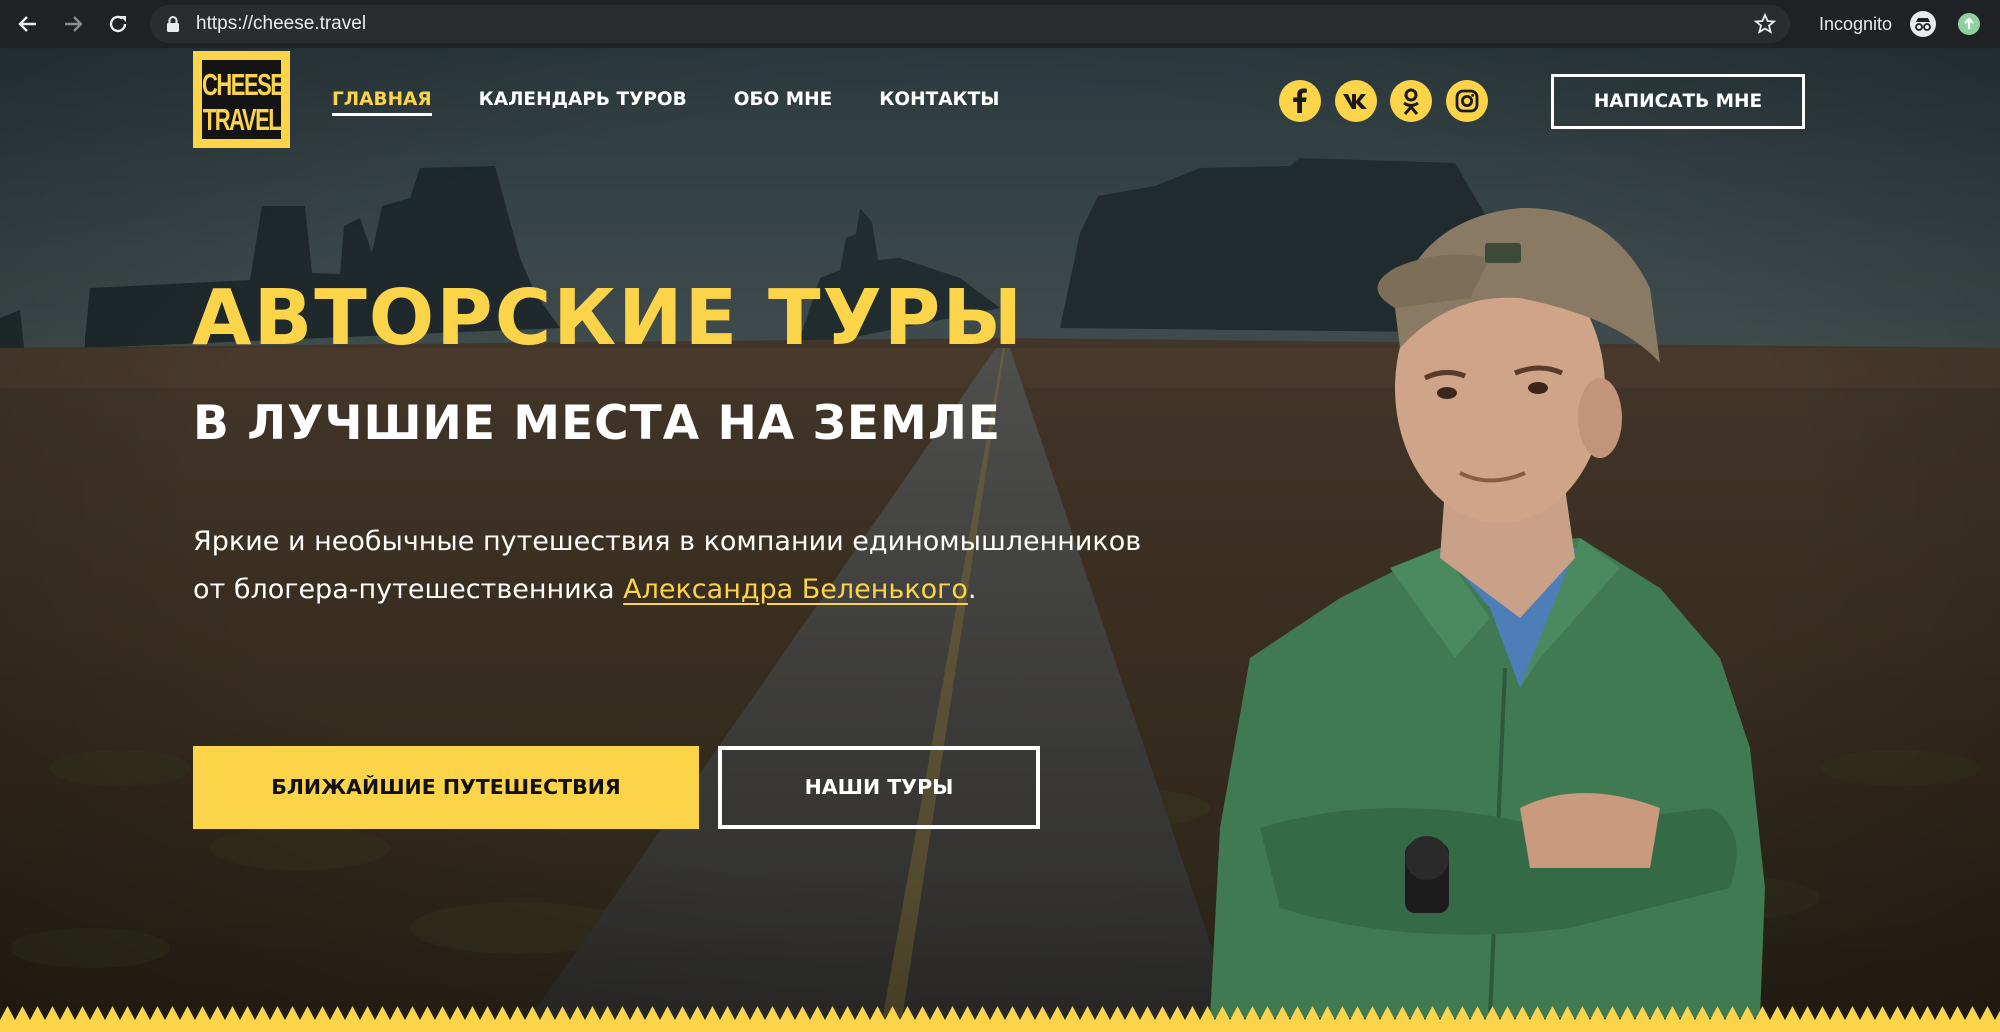 The width and height of the screenshot is (2000, 1032). I want to click on upcoming-trips-button: БЛИЖАЙШИЕ ПУТЕШЕСТВИЯ, so click(446, 787).